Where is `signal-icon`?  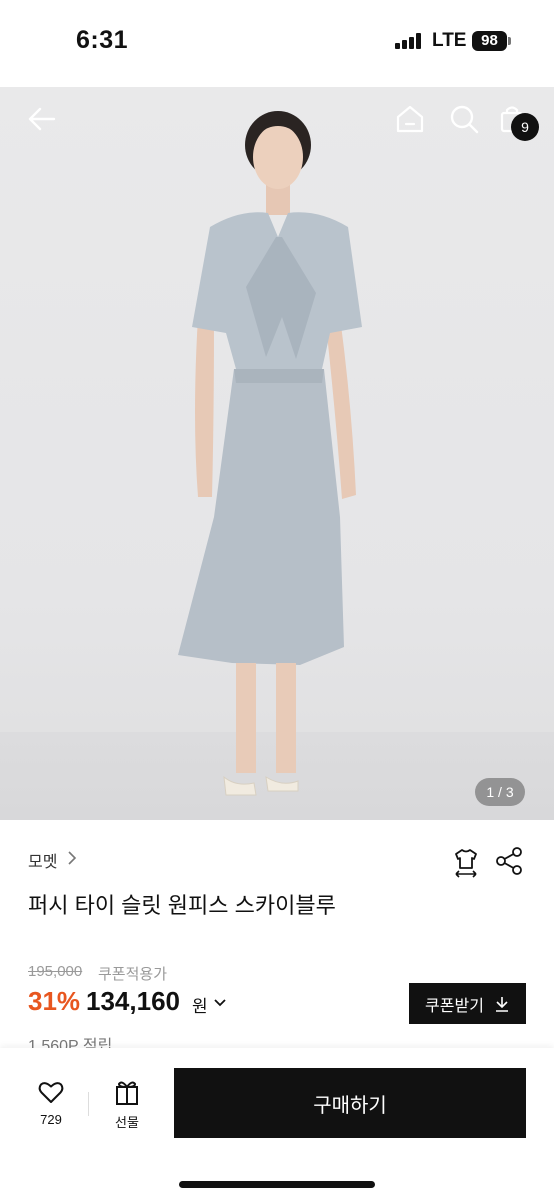 signal-icon is located at coordinates (409, 41).